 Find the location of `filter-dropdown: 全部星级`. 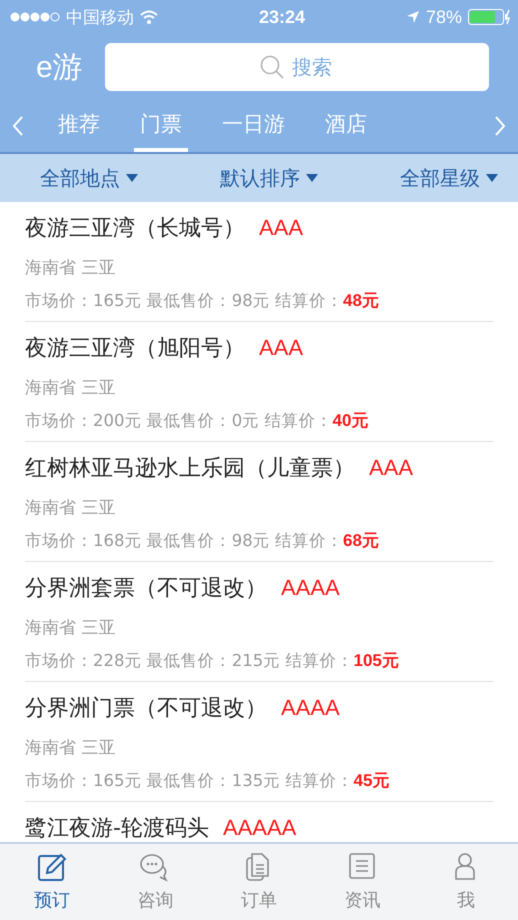

filter-dropdown: 全部星级 is located at coordinates (449, 178).